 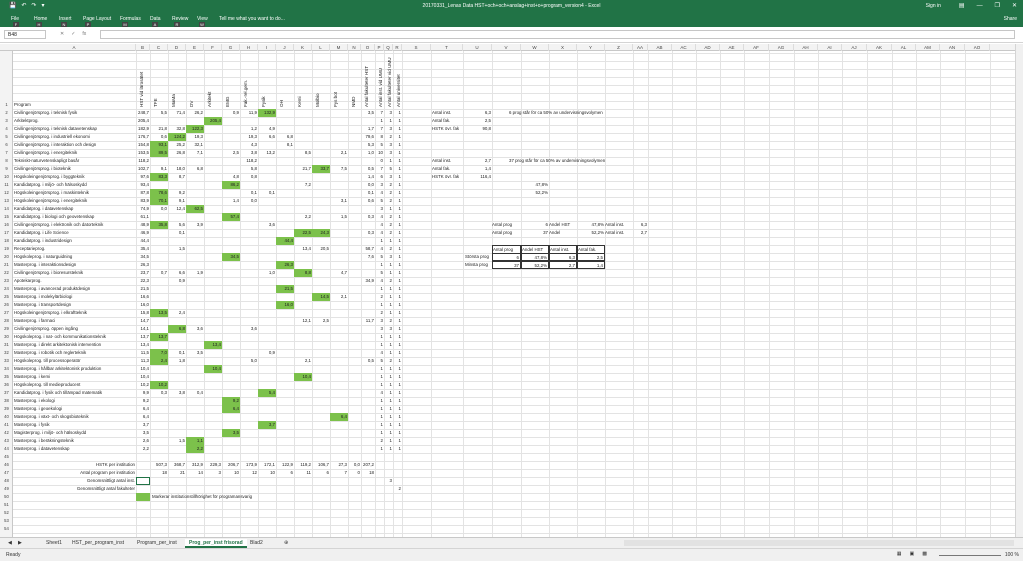 I want to click on cell-e: 32,1, so click(x=195, y=145).